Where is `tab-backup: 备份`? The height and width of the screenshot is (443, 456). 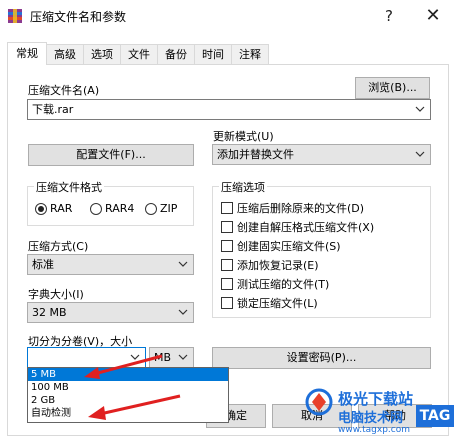
tab-backup: 备份 is located at coordinates (176, 54).